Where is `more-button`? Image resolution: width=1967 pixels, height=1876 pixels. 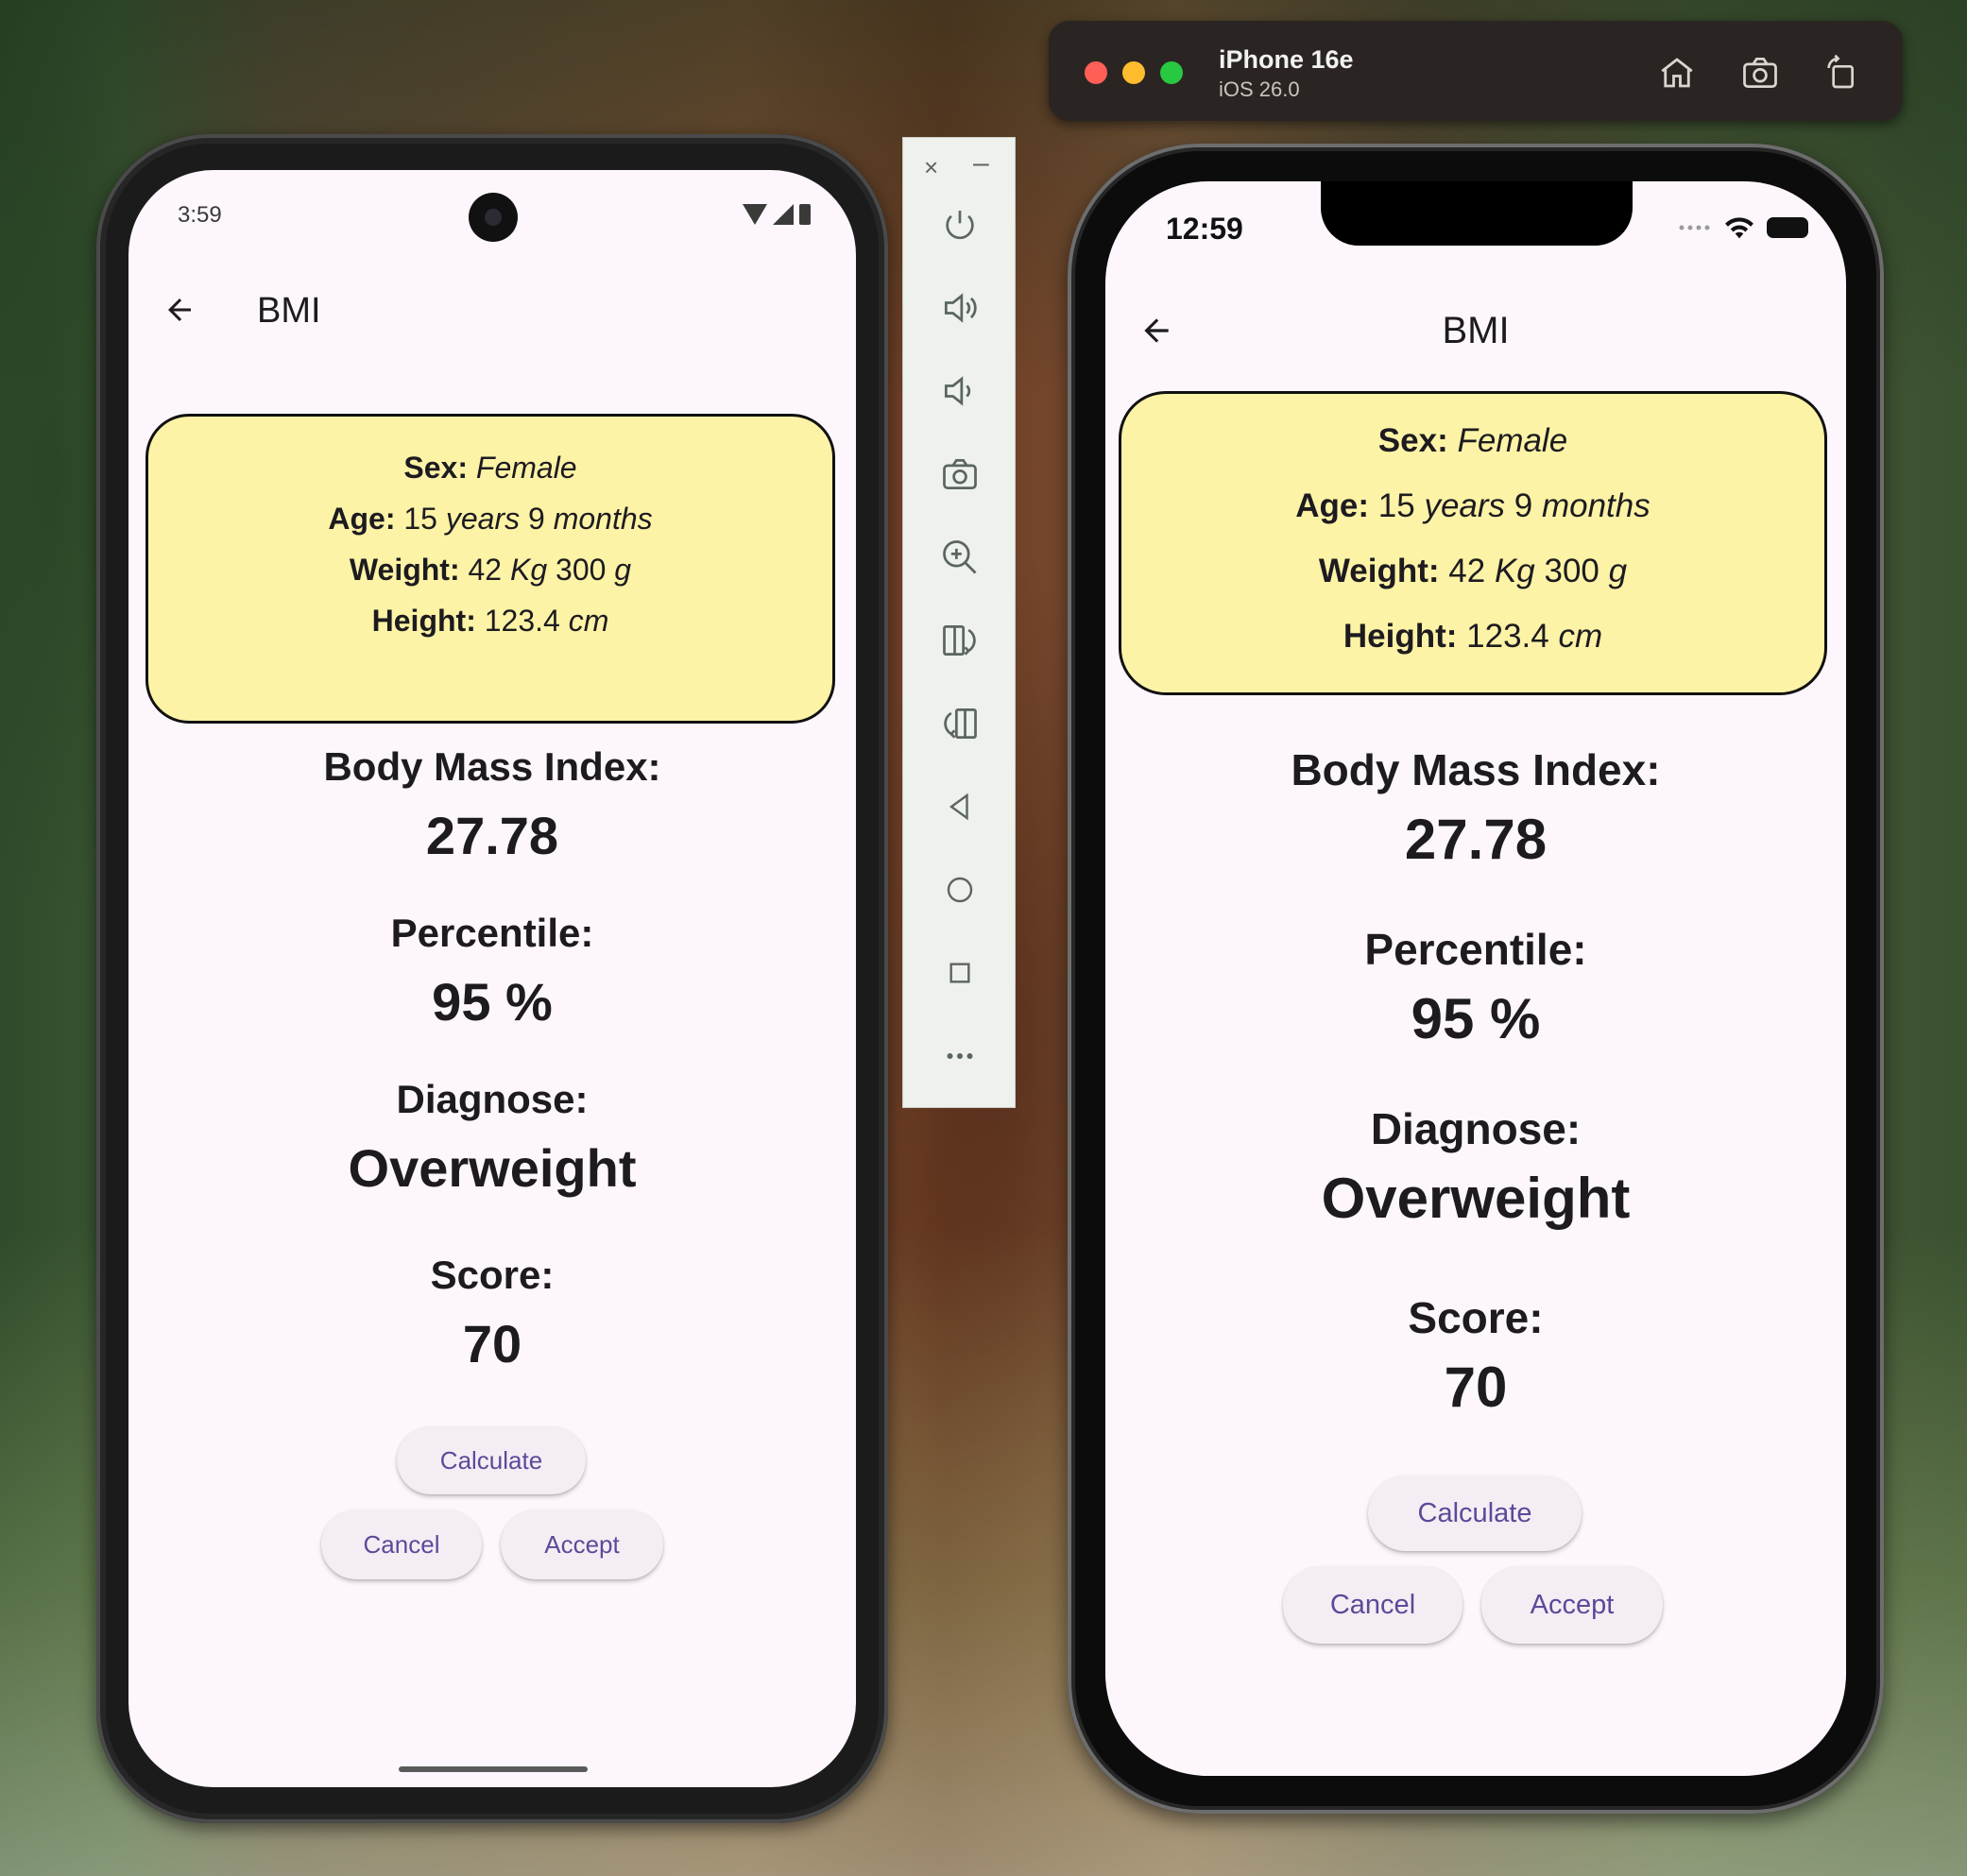 more-button is located at coordinates (960, 1056).